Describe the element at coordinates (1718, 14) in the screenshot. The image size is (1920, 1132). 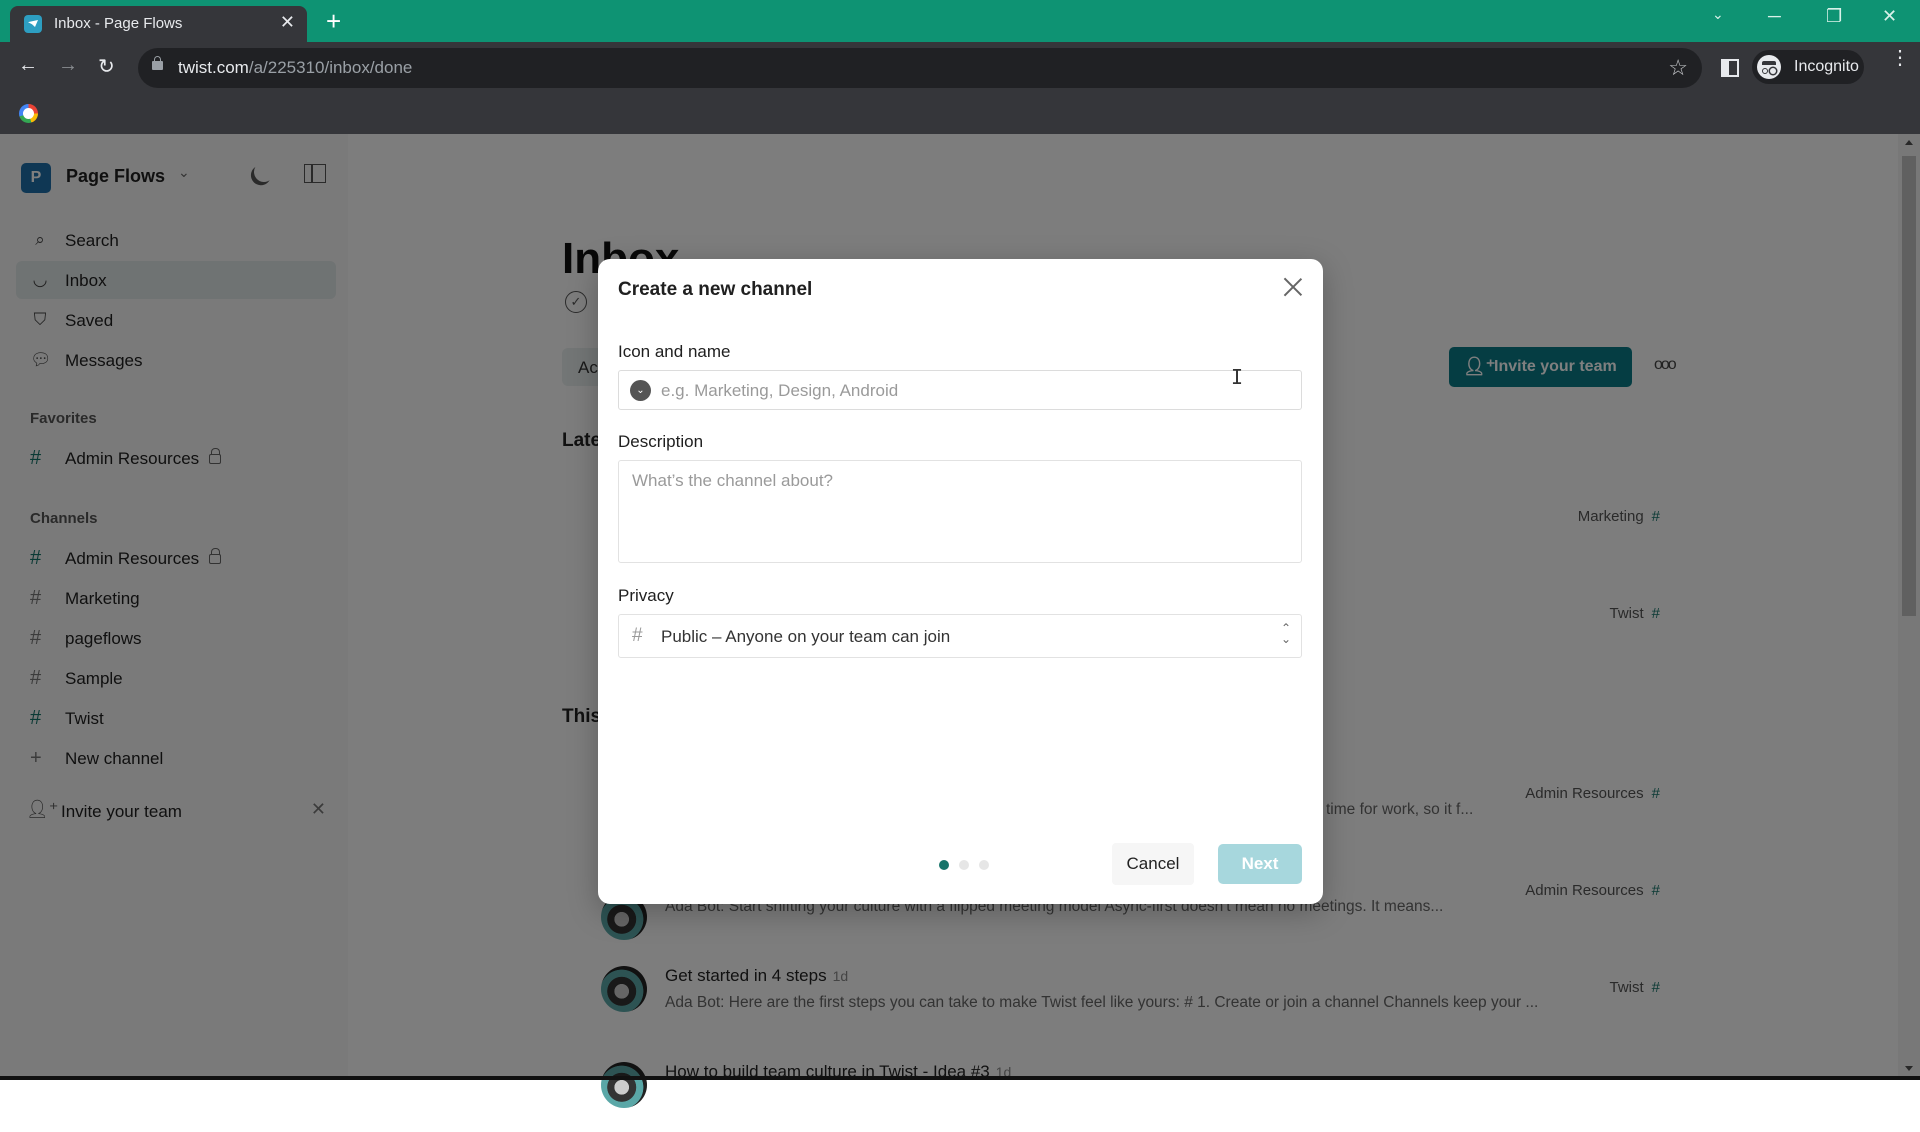
I see `tab-search-chevron-icon: ⌄` at that location.